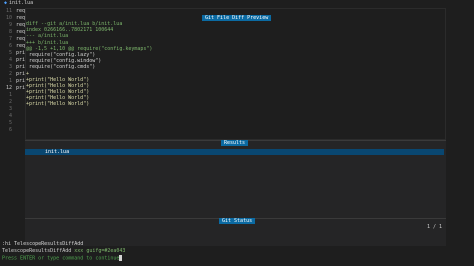 This screenshot has height=266, width=474. I want to click on result-item: init.lua, so click(234, 152).